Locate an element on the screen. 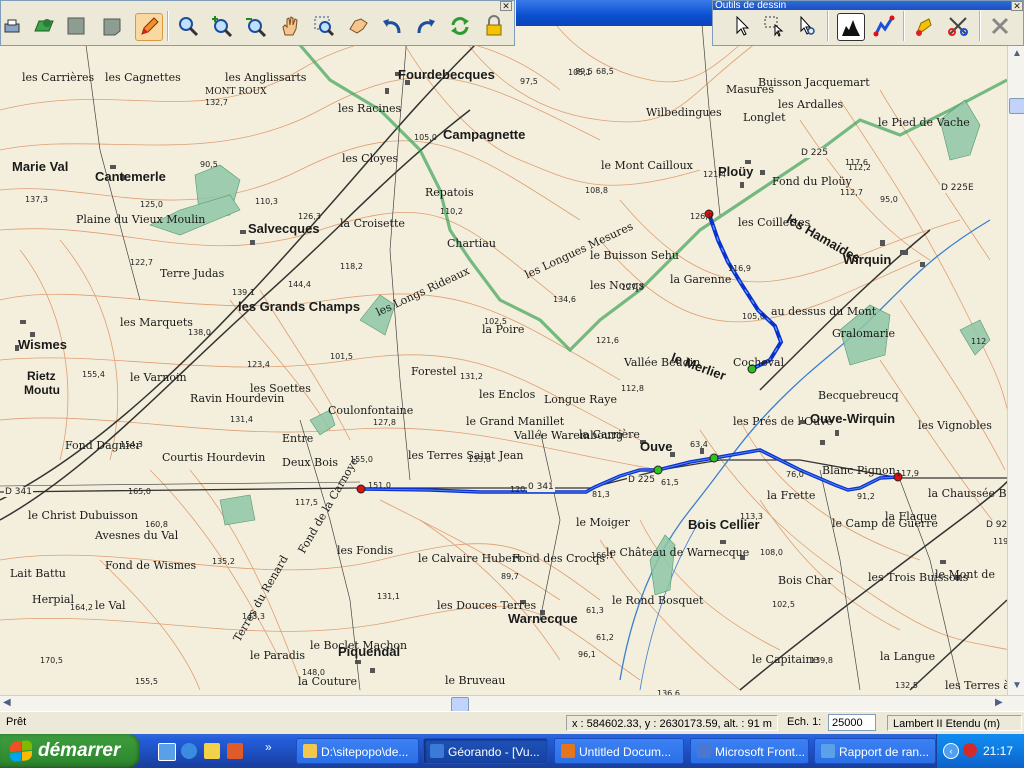 This screenshot has height=768, width=1024. place-label: les Prés de l'Ouve is located at coordinates (783, 421).